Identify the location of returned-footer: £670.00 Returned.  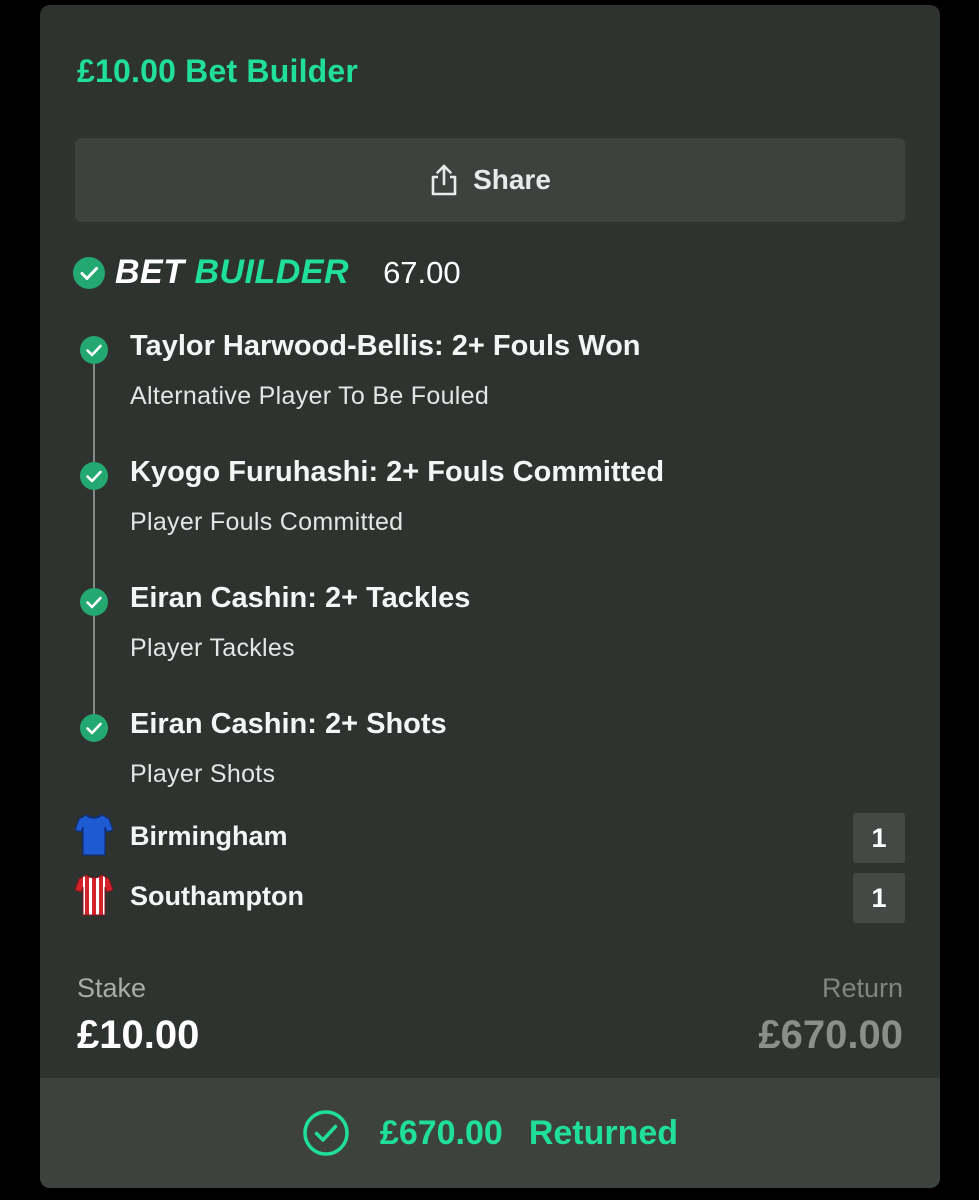
(490, 1133).